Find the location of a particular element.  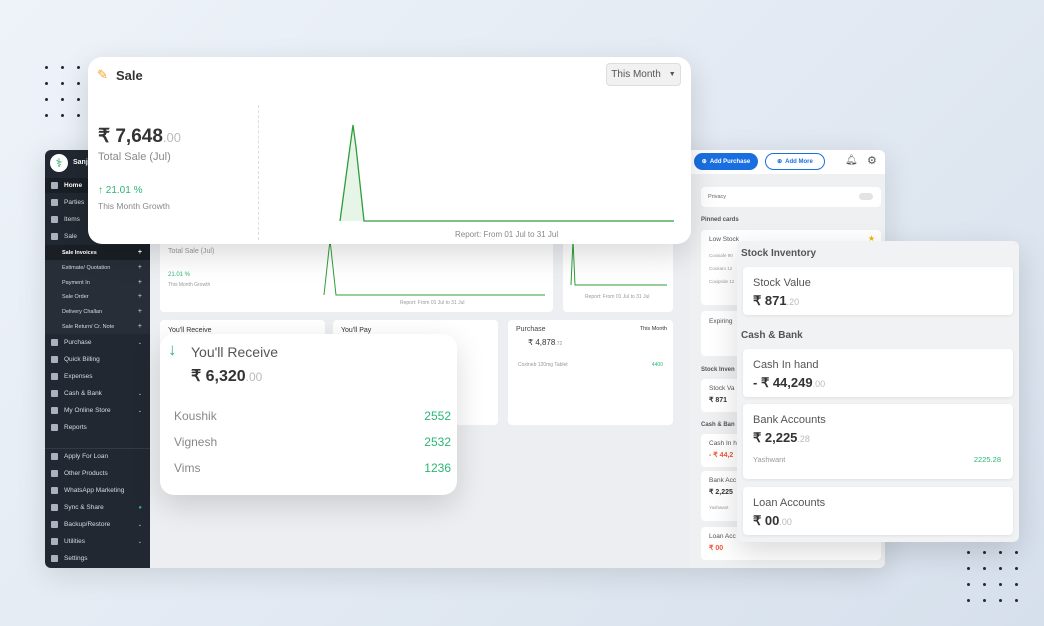

sidebar-item-purchase: Purchase ⌄ is located at coordinates (97, 342).